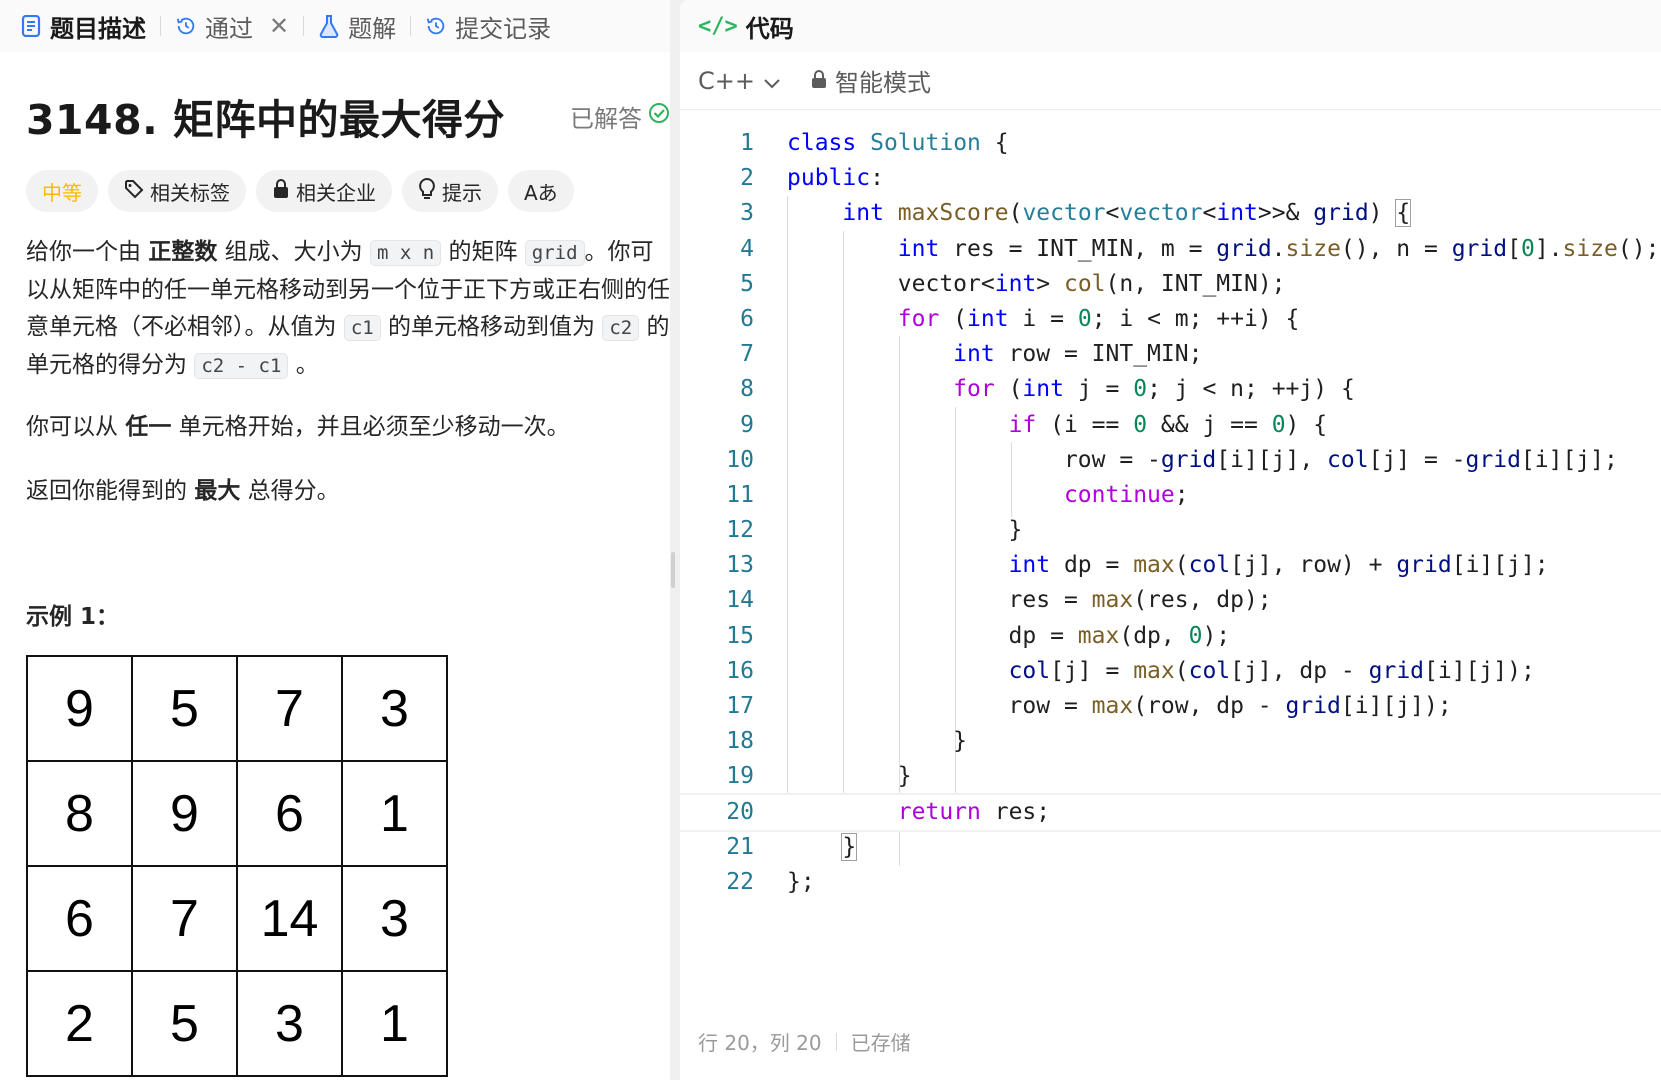  I want to click on desc-text: 总得分。, so click(290, 491).